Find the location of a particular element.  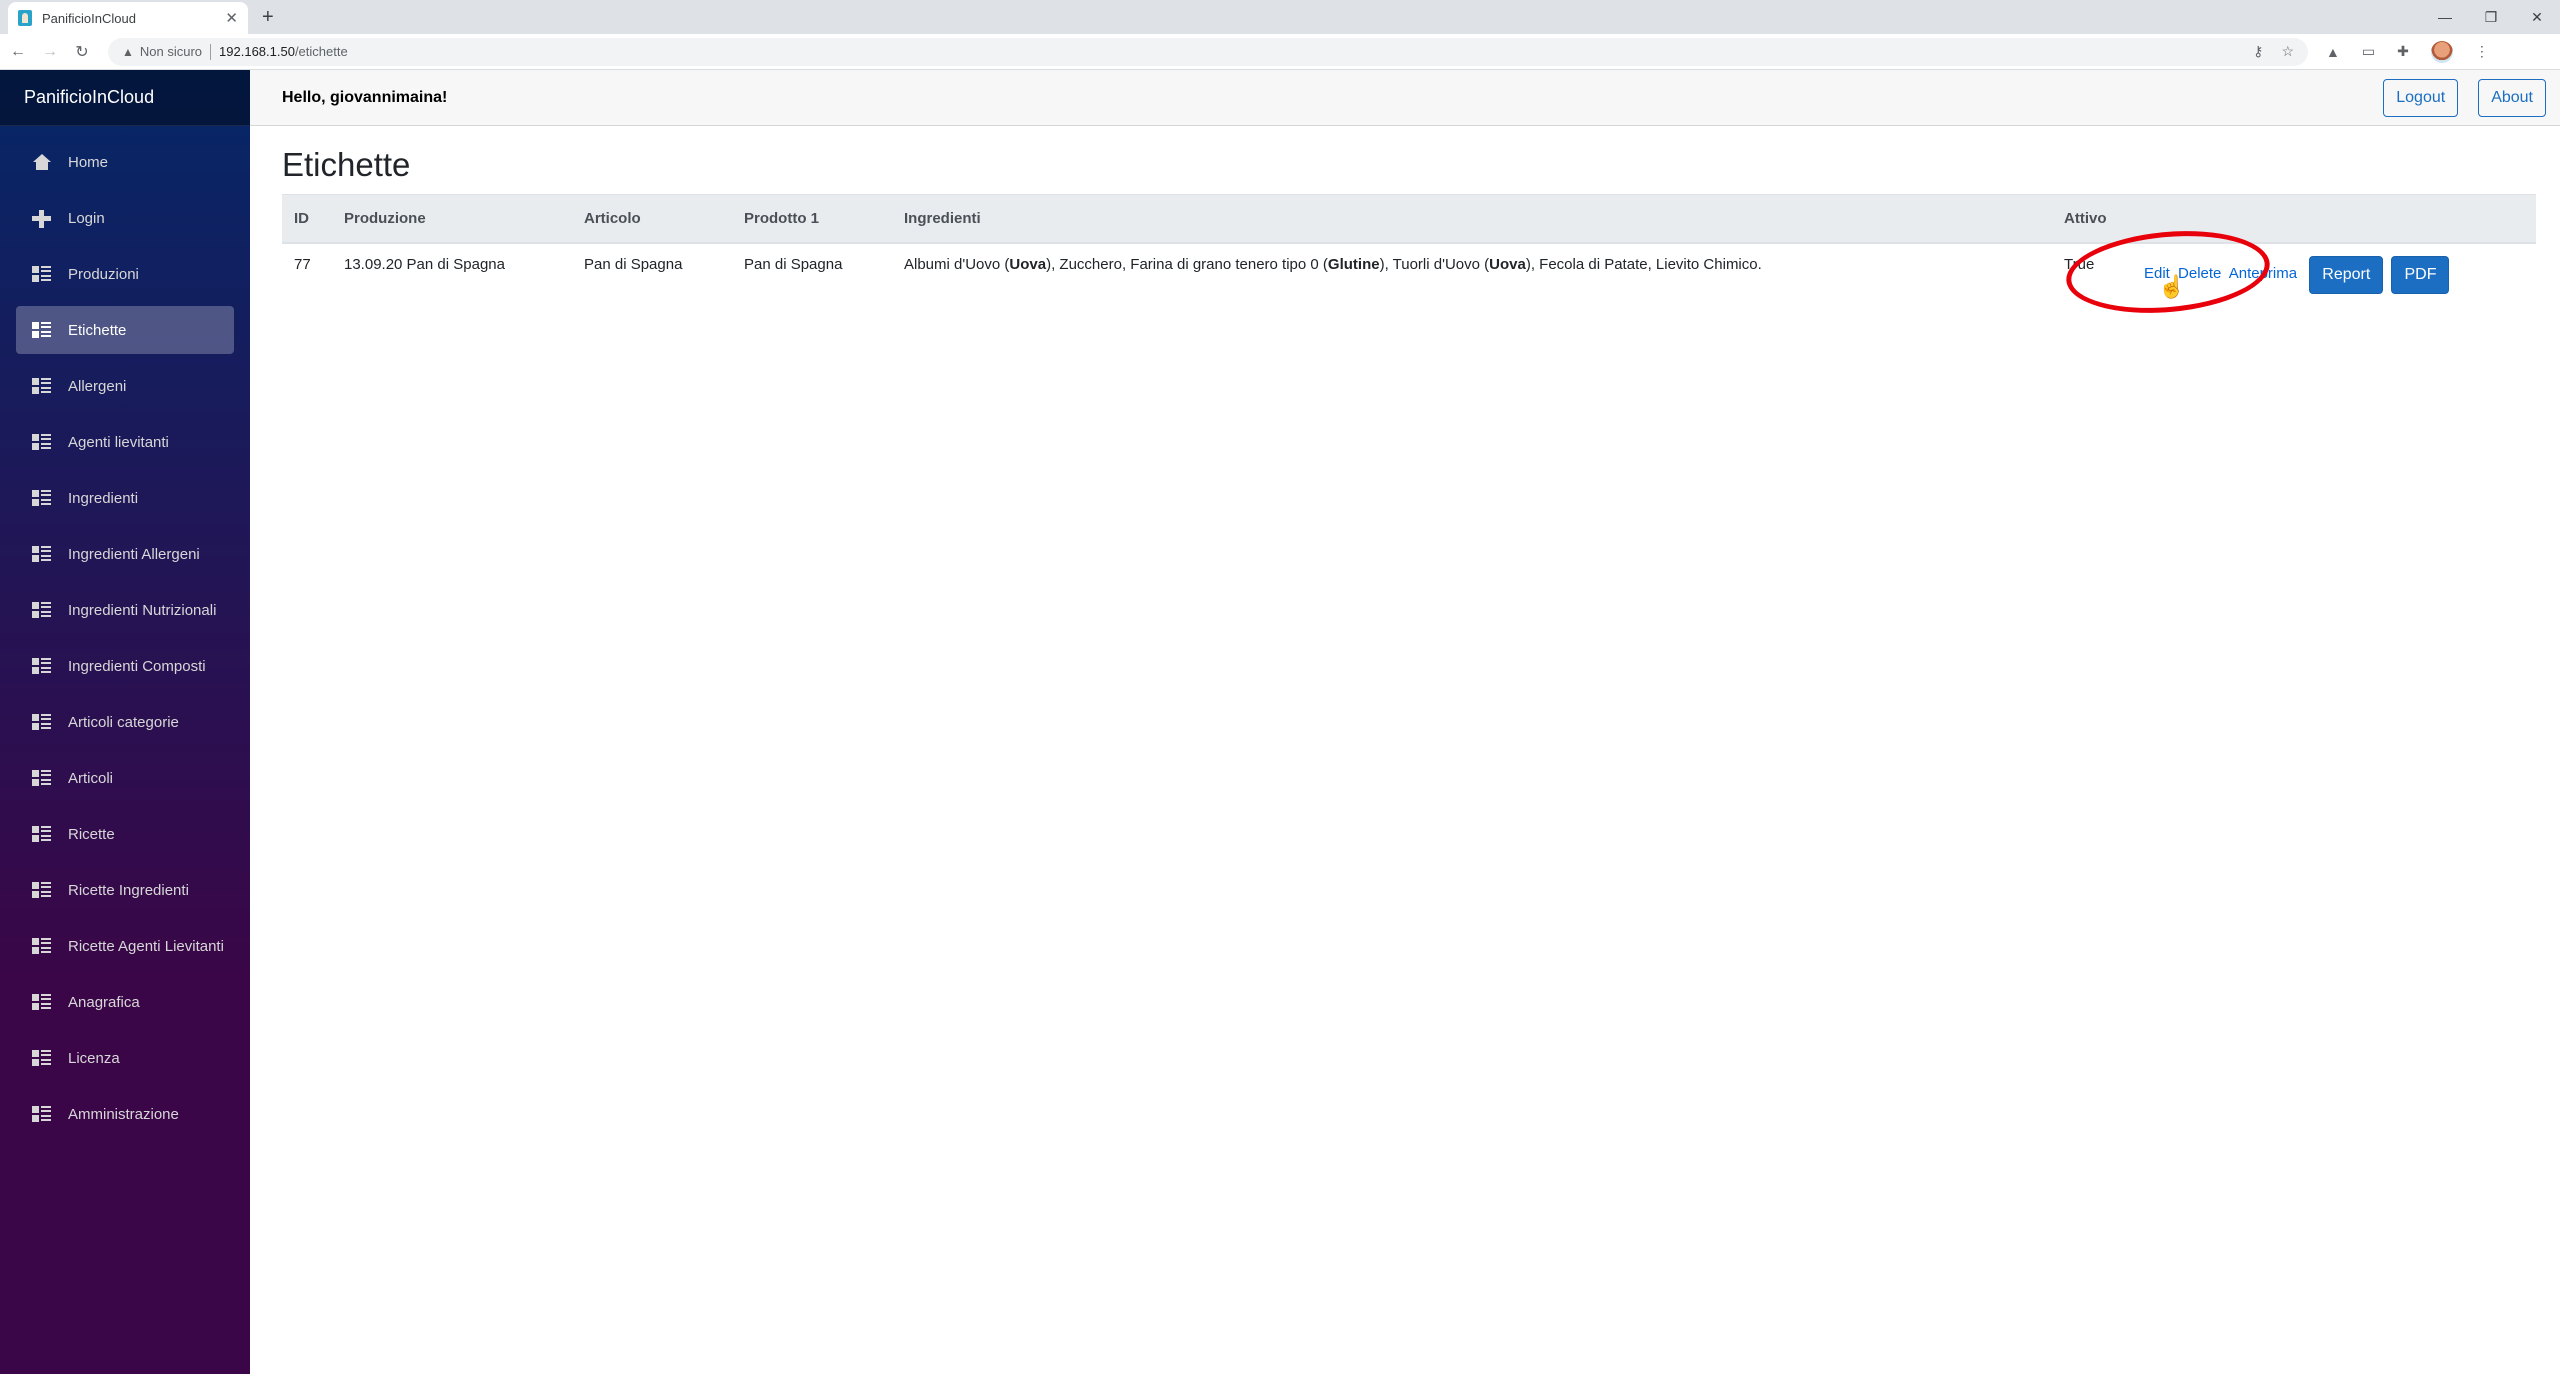

warning-icon: ▲ is located at coordinates (128, 51).